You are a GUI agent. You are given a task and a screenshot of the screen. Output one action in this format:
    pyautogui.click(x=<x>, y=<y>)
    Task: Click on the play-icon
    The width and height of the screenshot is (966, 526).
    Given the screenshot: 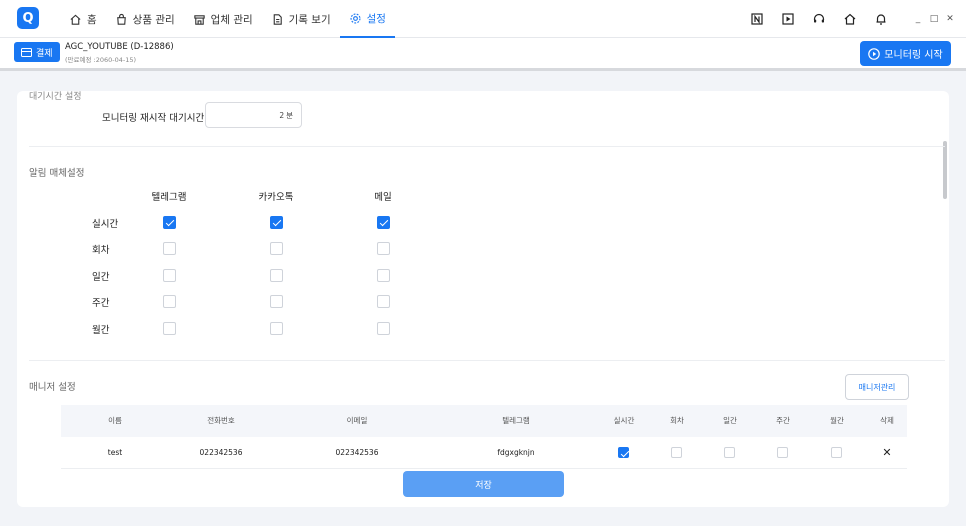 What is the action you would take?
    pyautogui.click(x=787, y=19)
    